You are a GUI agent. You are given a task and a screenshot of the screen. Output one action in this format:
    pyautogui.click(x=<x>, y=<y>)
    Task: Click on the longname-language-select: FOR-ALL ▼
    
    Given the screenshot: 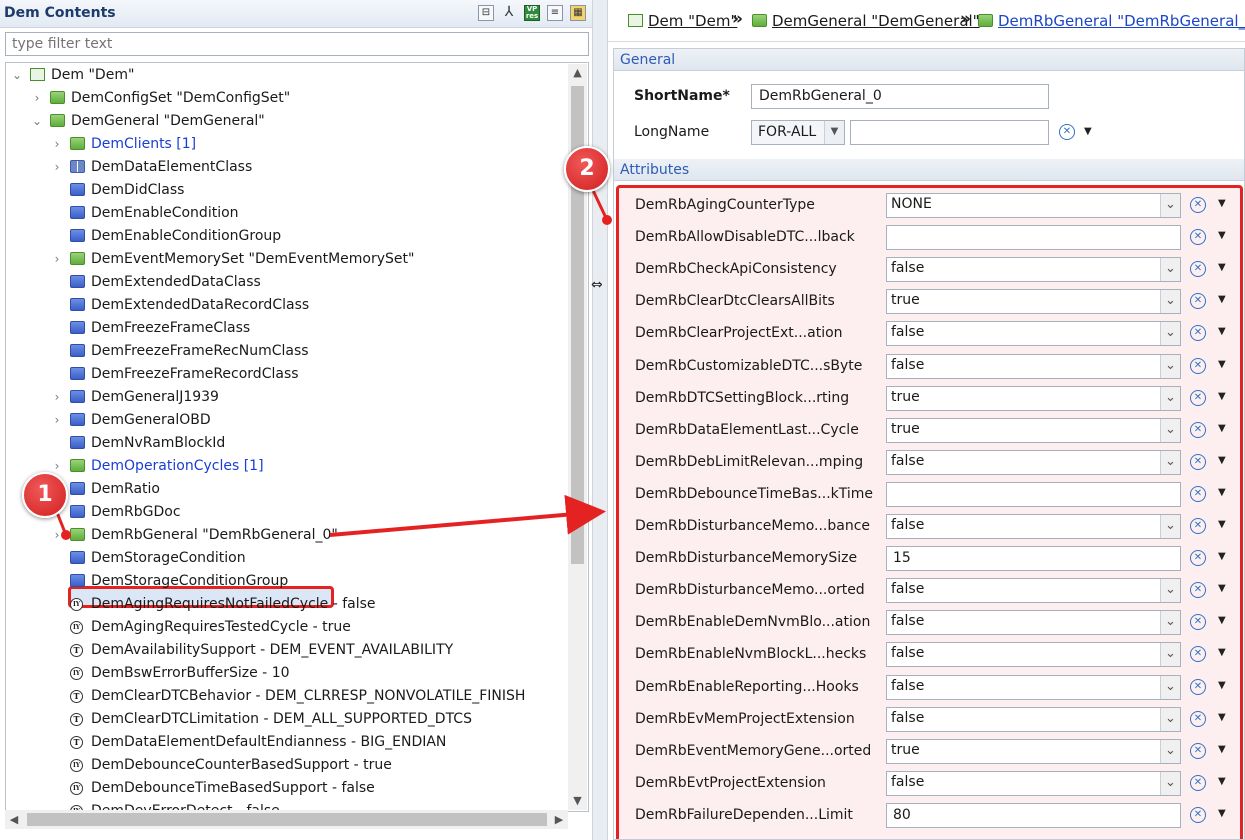 What is the action you would take?
    pyautogui.click(x=798, y=132)
    